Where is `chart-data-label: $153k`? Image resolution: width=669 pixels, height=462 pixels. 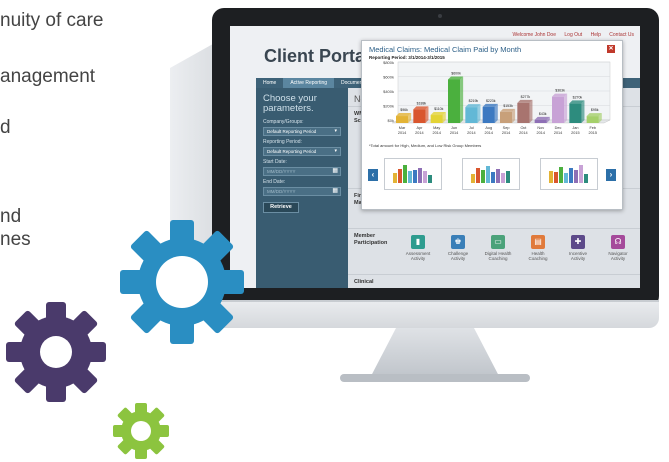
chart-data-label: $153k is located at coordinates (508, 106).